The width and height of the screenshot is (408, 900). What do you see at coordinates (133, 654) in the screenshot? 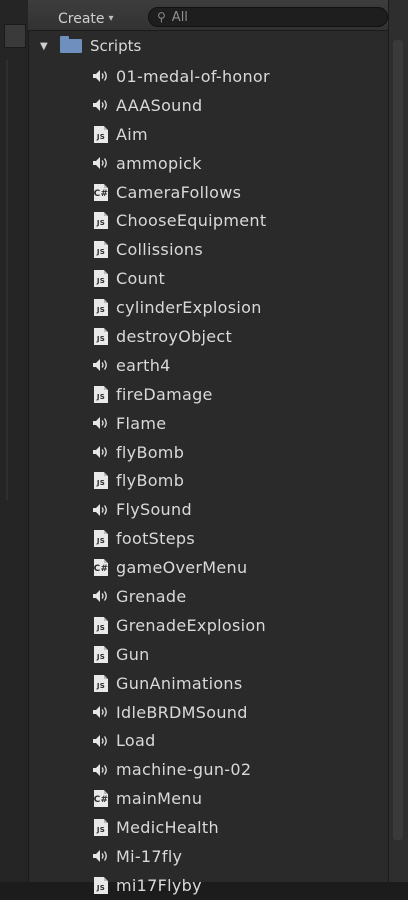
I see `tree-item-label: Gun` at bounding box center [133, 654].